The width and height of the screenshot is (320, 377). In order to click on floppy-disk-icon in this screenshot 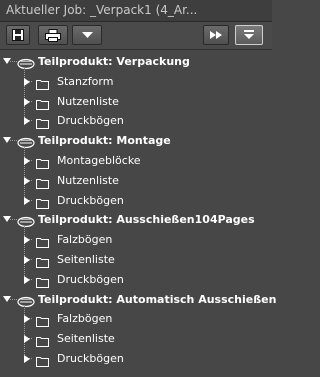, I will do `click(18, 35)`.